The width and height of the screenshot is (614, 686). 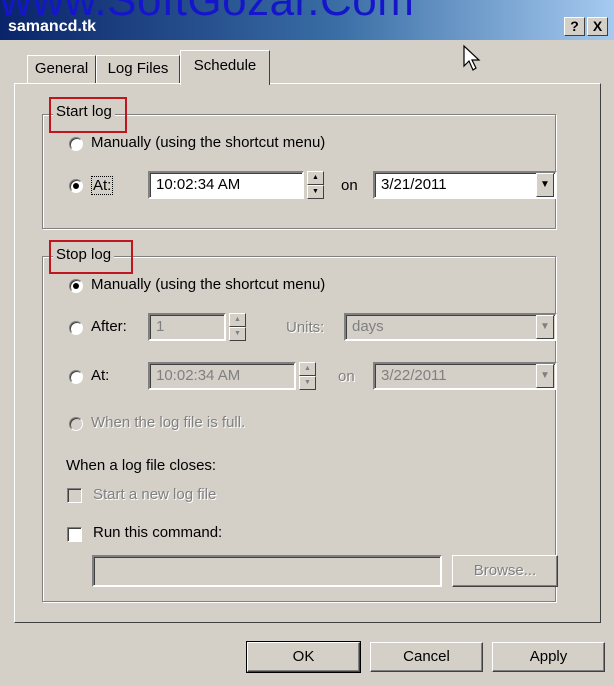 What do you see at coordinates (346, 376) in the screenshot?
I see `stop-on-label: on` at bounding box center [346, 376].